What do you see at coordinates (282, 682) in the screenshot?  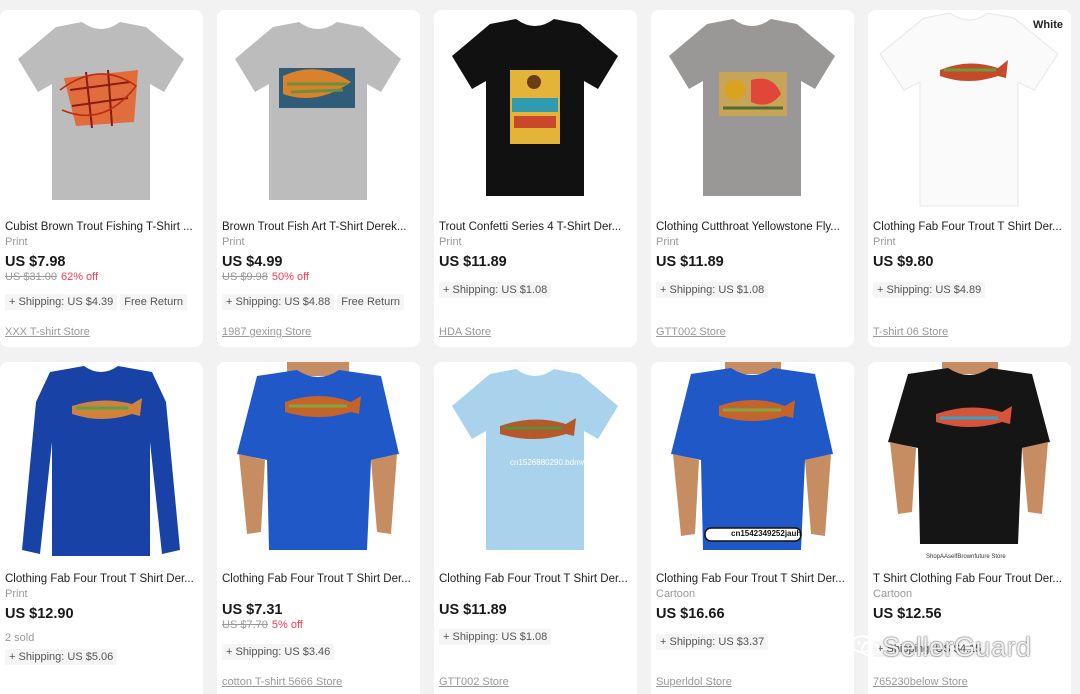 I see `store-link: cotton T-shirt 5666 Store` at bounding box center [282, 682].